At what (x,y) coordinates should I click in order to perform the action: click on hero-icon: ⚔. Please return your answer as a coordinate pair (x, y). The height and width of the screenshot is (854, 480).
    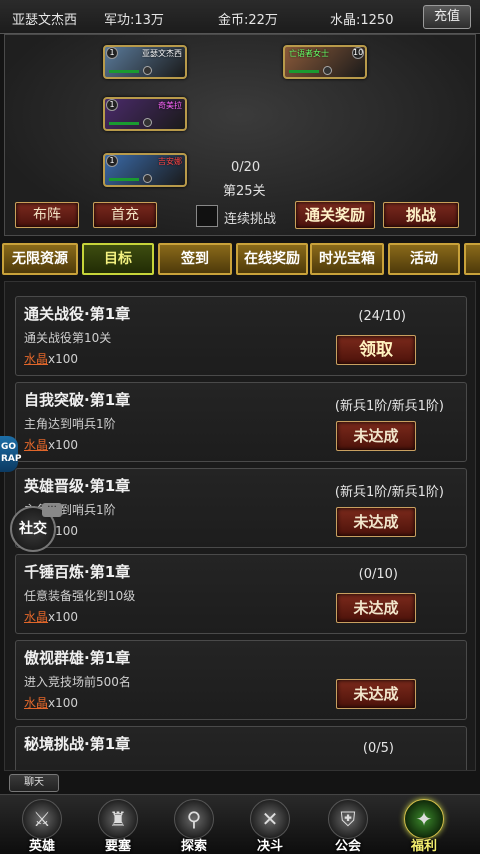
    Looking at the image, I should click on (42, 819).